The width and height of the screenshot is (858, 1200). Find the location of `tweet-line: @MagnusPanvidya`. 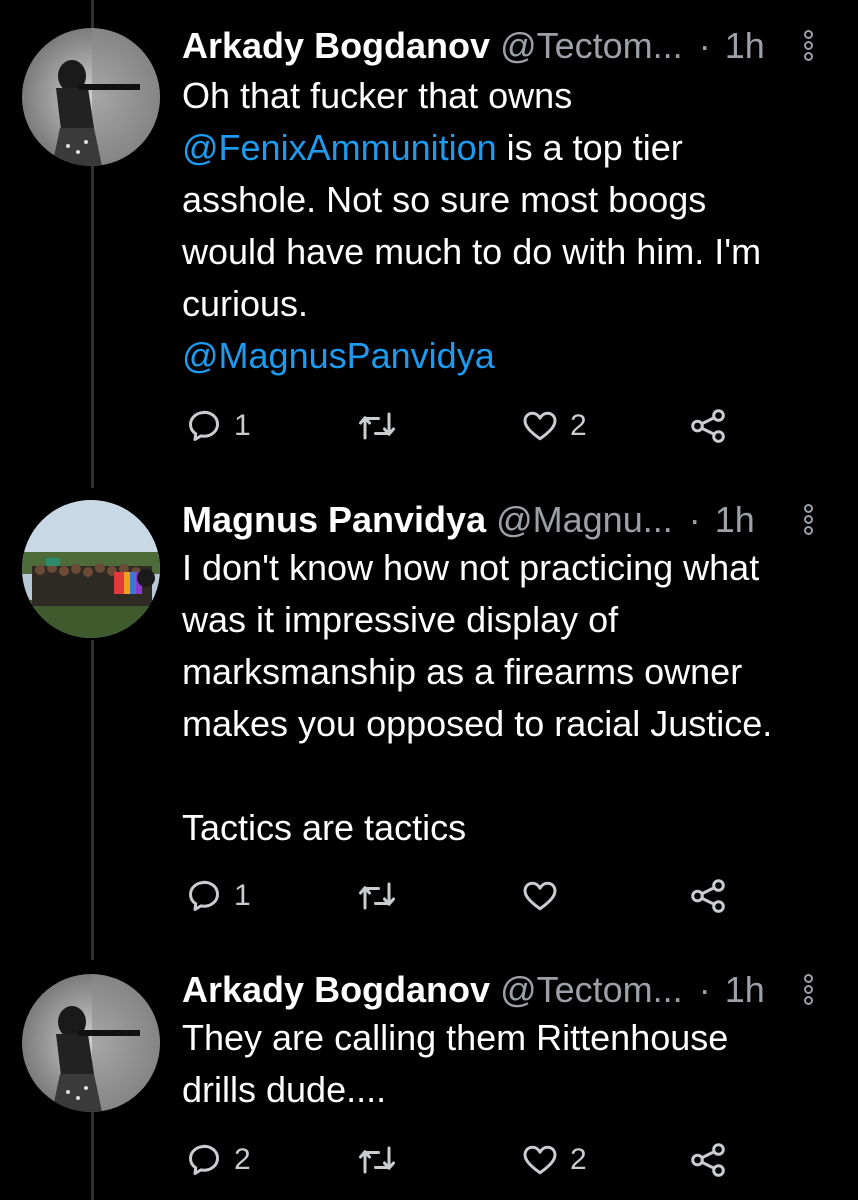

tweet-line: @MagnusPanvidya is located at coordinates (507, 356).